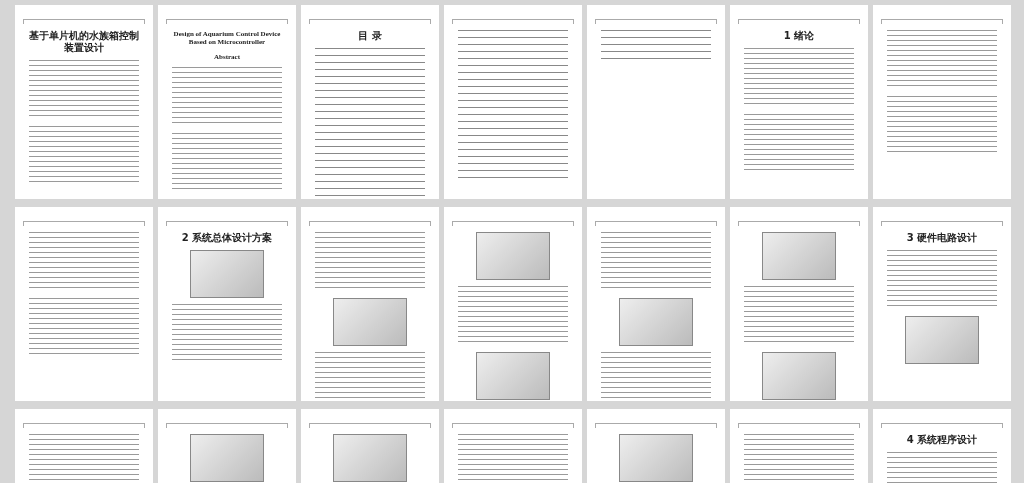  What do you see at coordinates (370, 102) in the screenshot?
I see `document-page: 目 录` at bounding box center [370, 102].